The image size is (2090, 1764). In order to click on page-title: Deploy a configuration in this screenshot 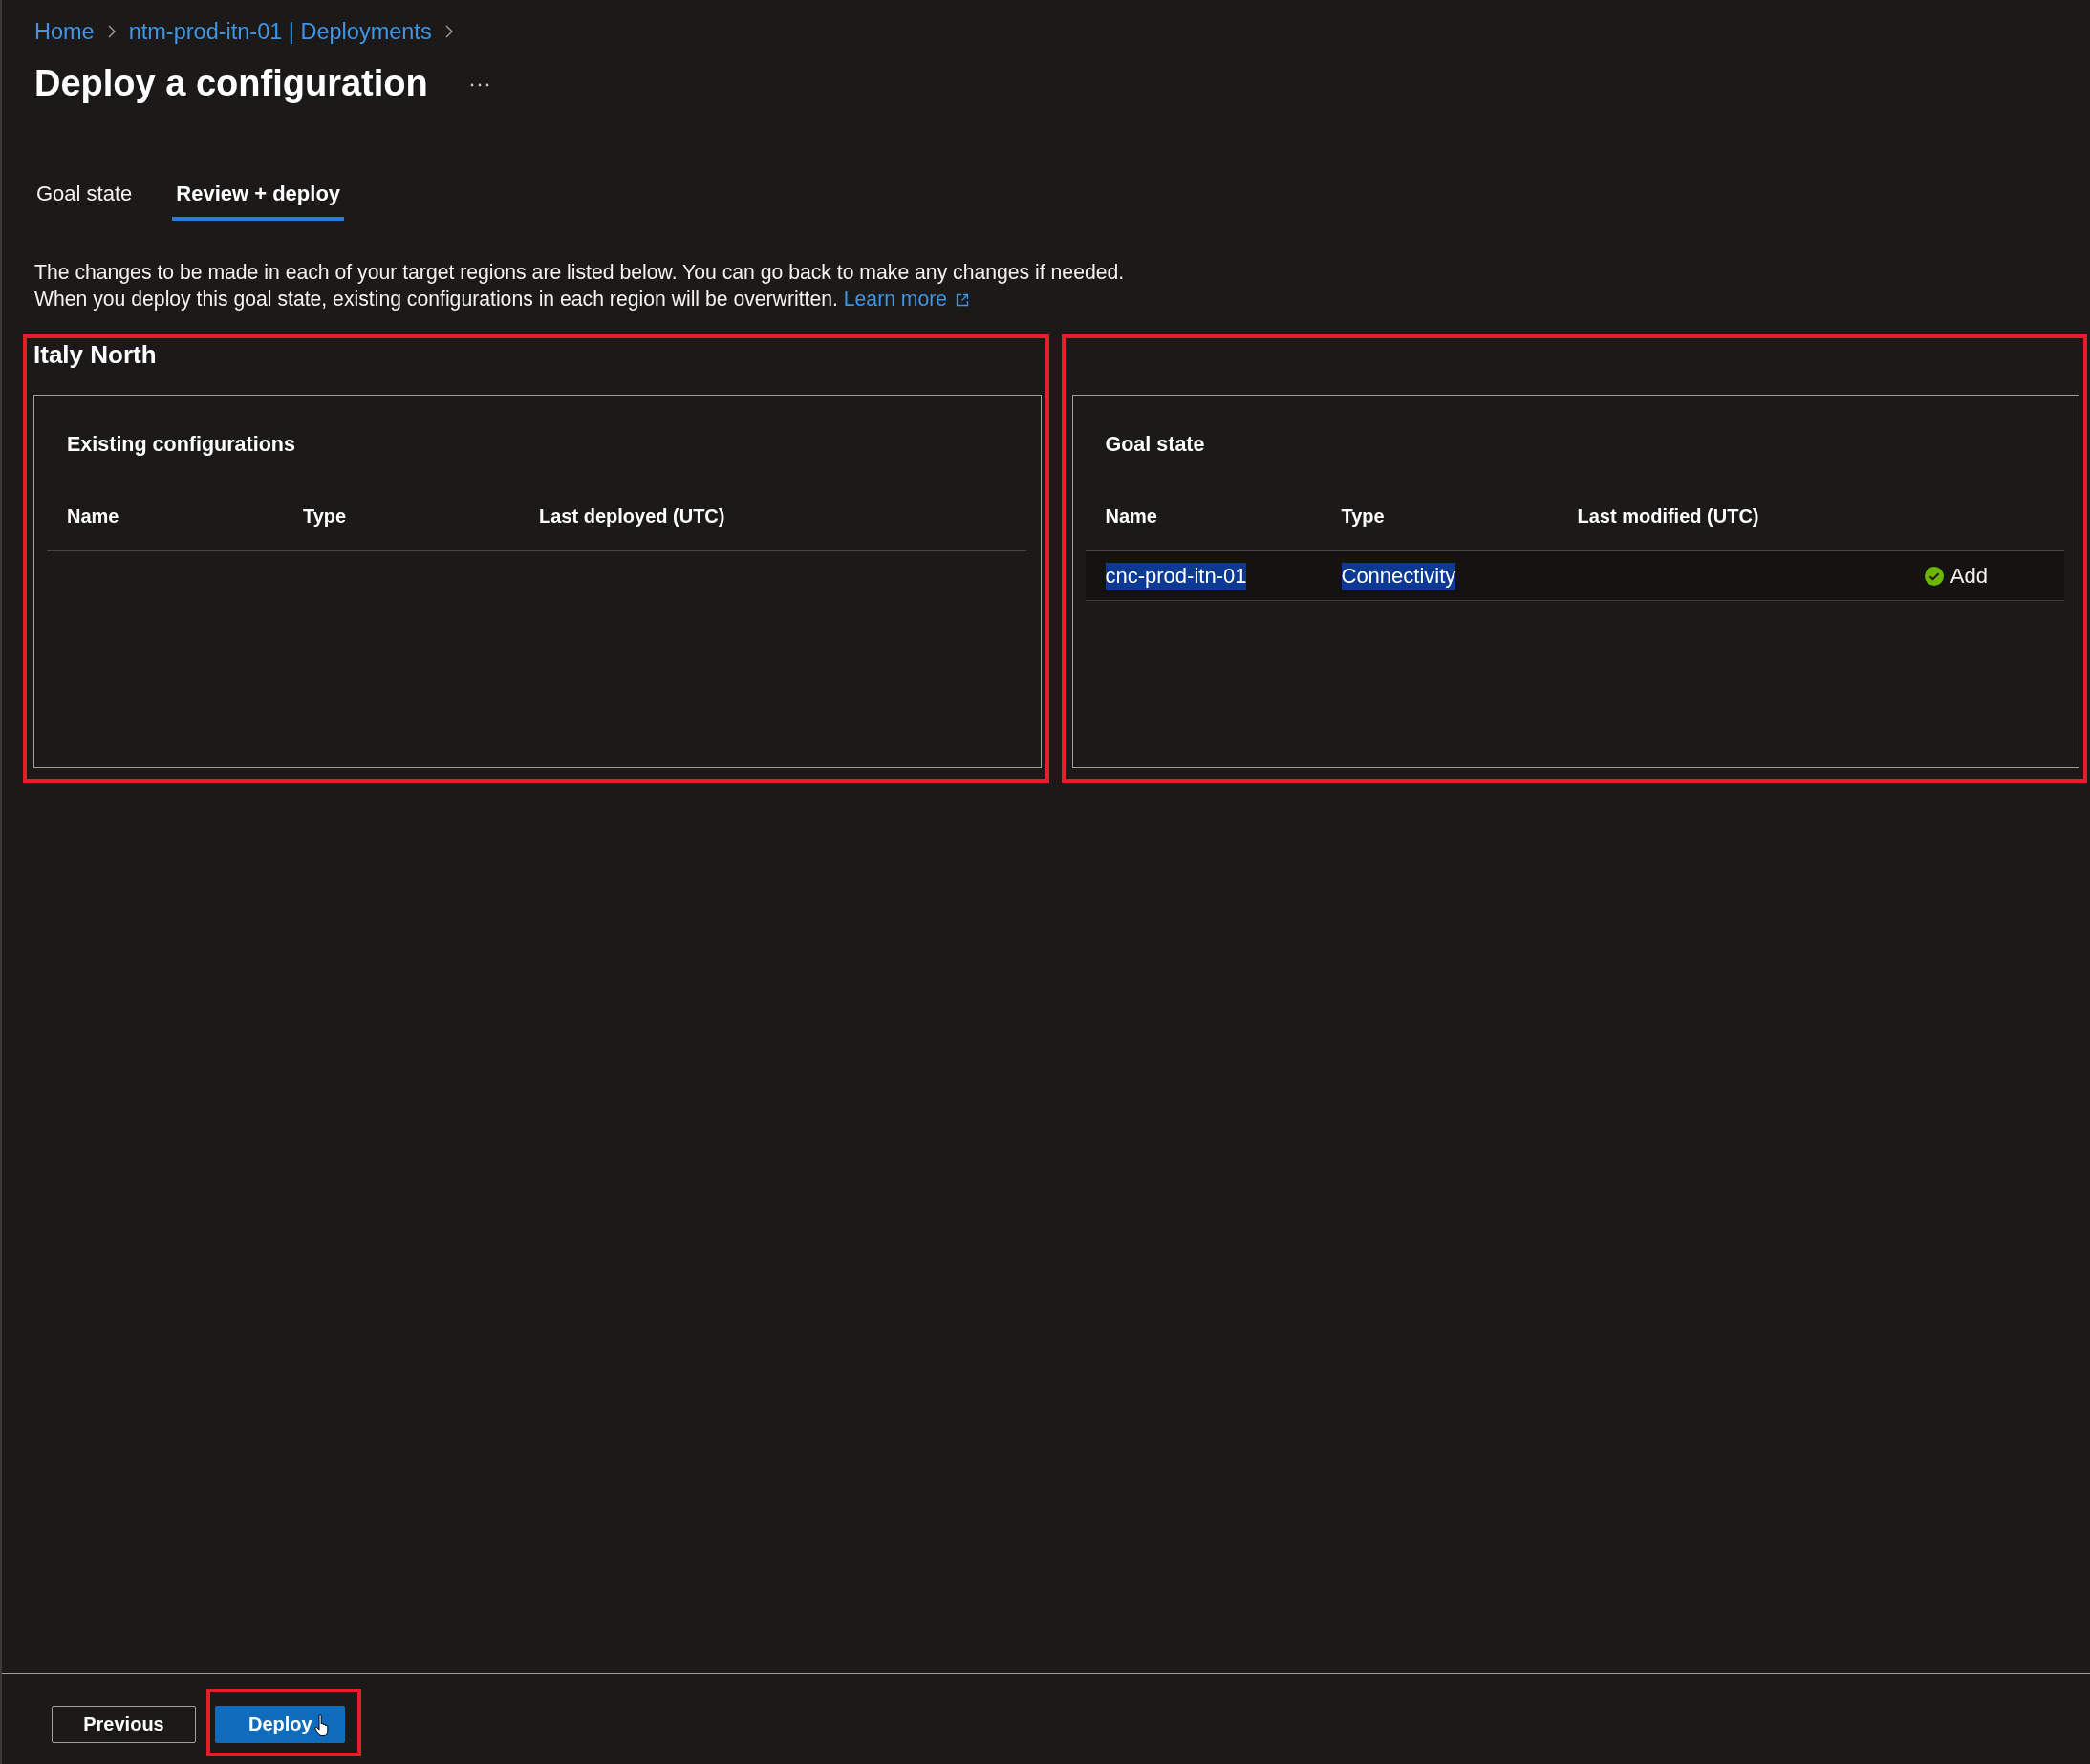, I will do `click(231, 84)`.